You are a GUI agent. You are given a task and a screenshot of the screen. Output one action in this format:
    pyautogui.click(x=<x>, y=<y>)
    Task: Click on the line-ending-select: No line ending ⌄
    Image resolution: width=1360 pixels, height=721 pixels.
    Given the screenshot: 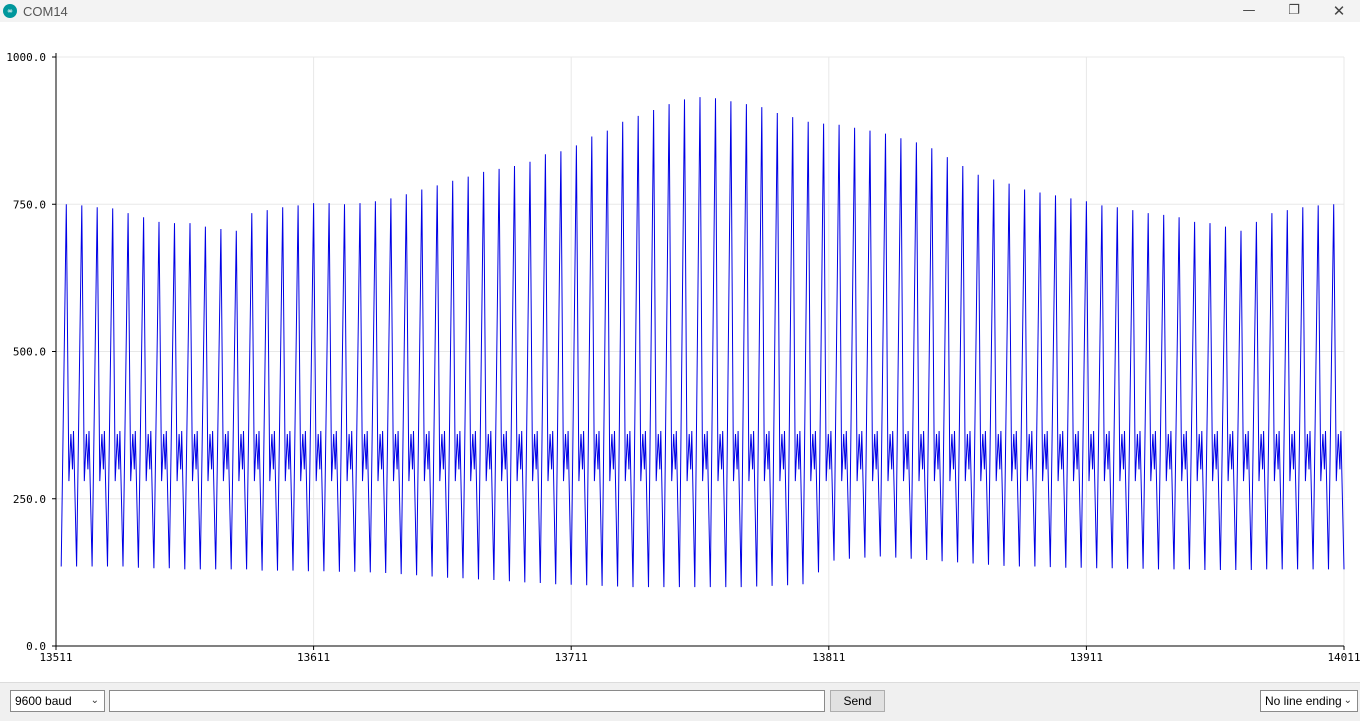 What is the action you would take?
    pyautogui.click(x=1309, y=701)
    